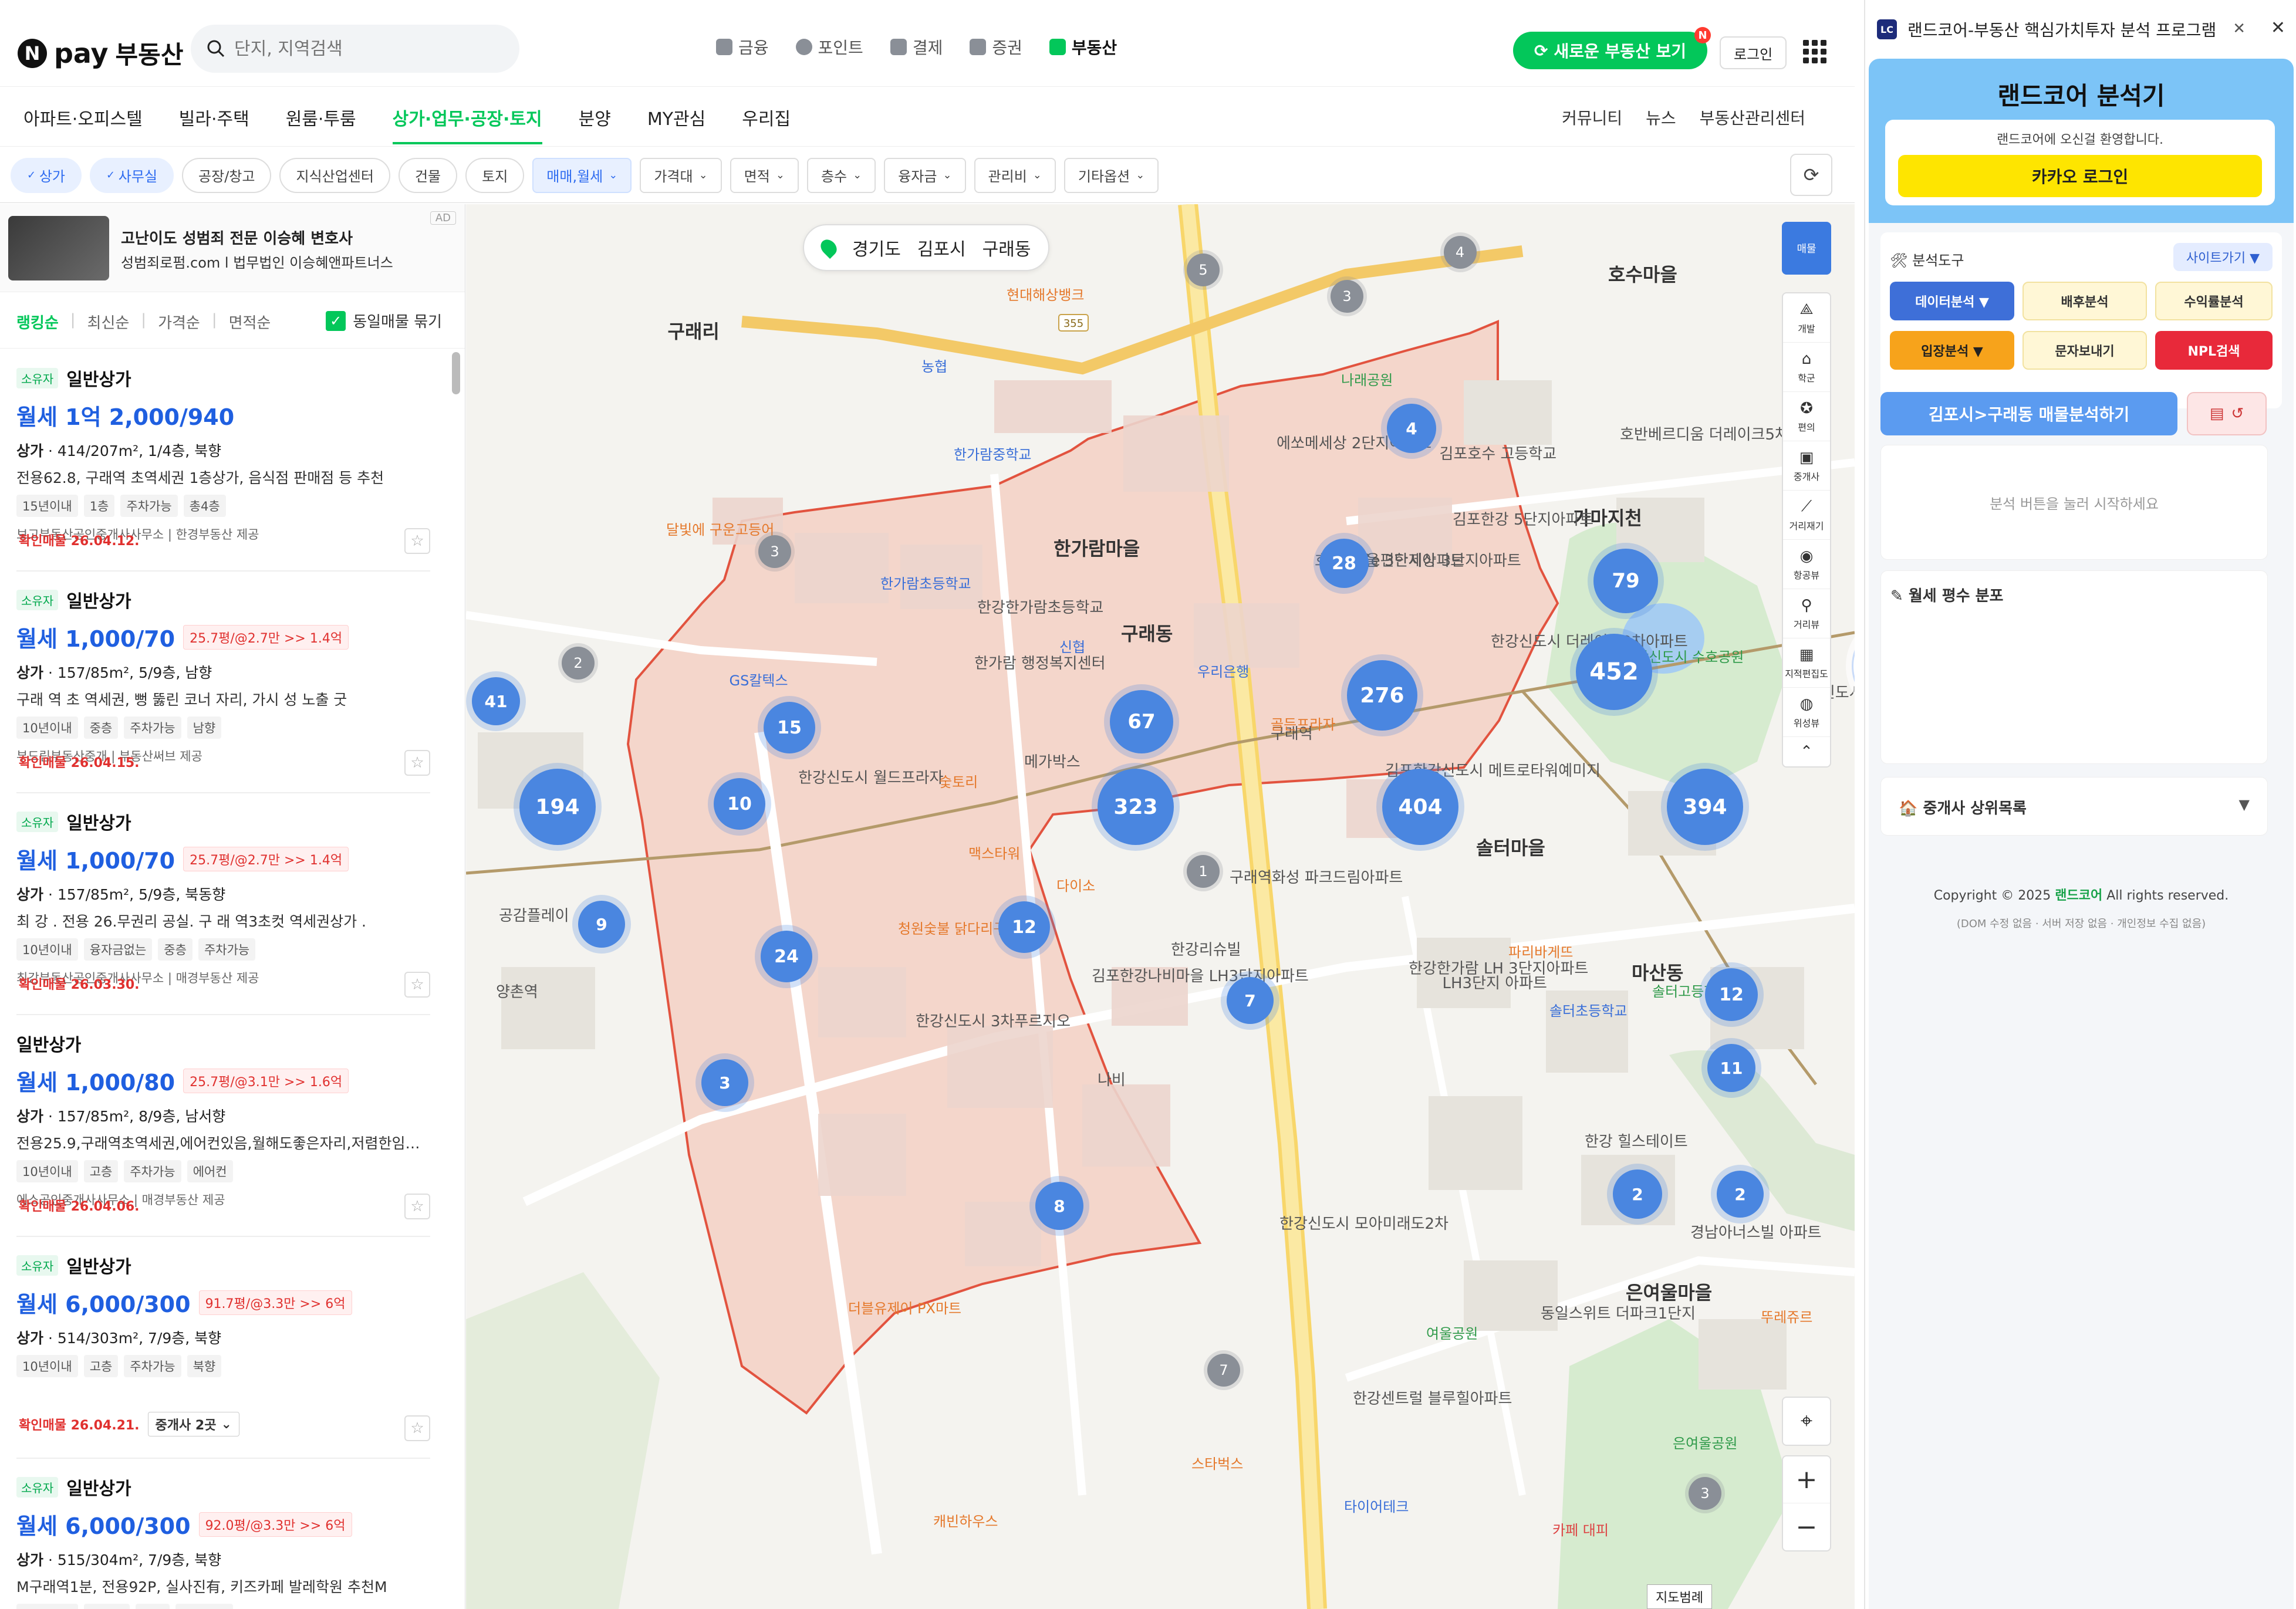 This screenshot has height=1609, width=2296. Describe the element at coordinates (1136, 807) in the screenshot. I see `map-cluster-marker: 323` at that location.